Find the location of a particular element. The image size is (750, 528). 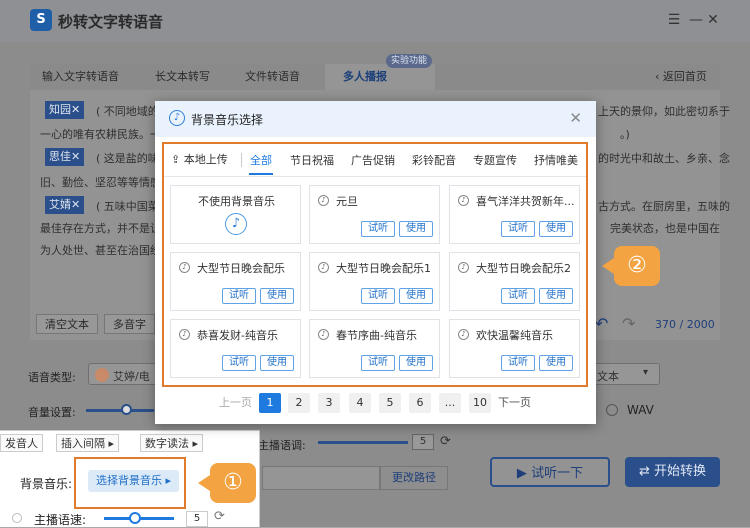

pitch-slider is located at coordinates (363, 442).